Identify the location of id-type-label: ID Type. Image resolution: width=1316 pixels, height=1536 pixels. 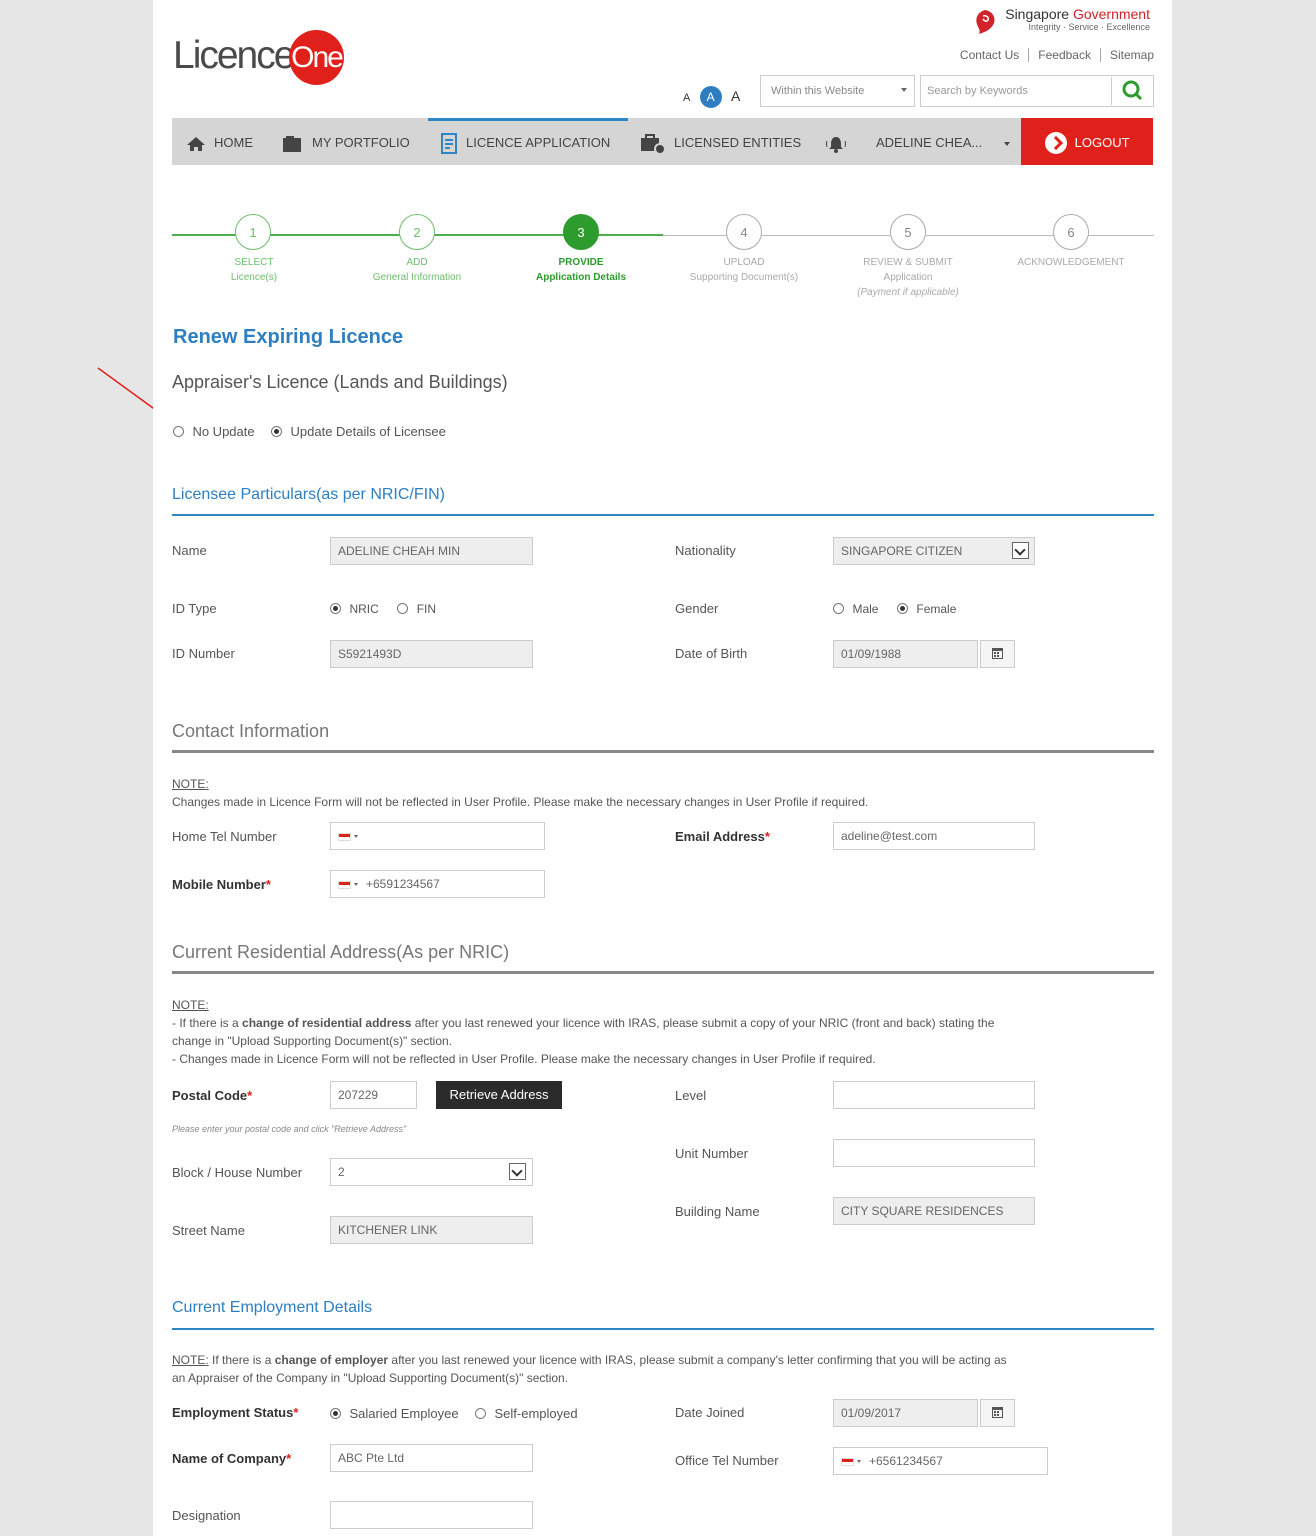
(194, 608).